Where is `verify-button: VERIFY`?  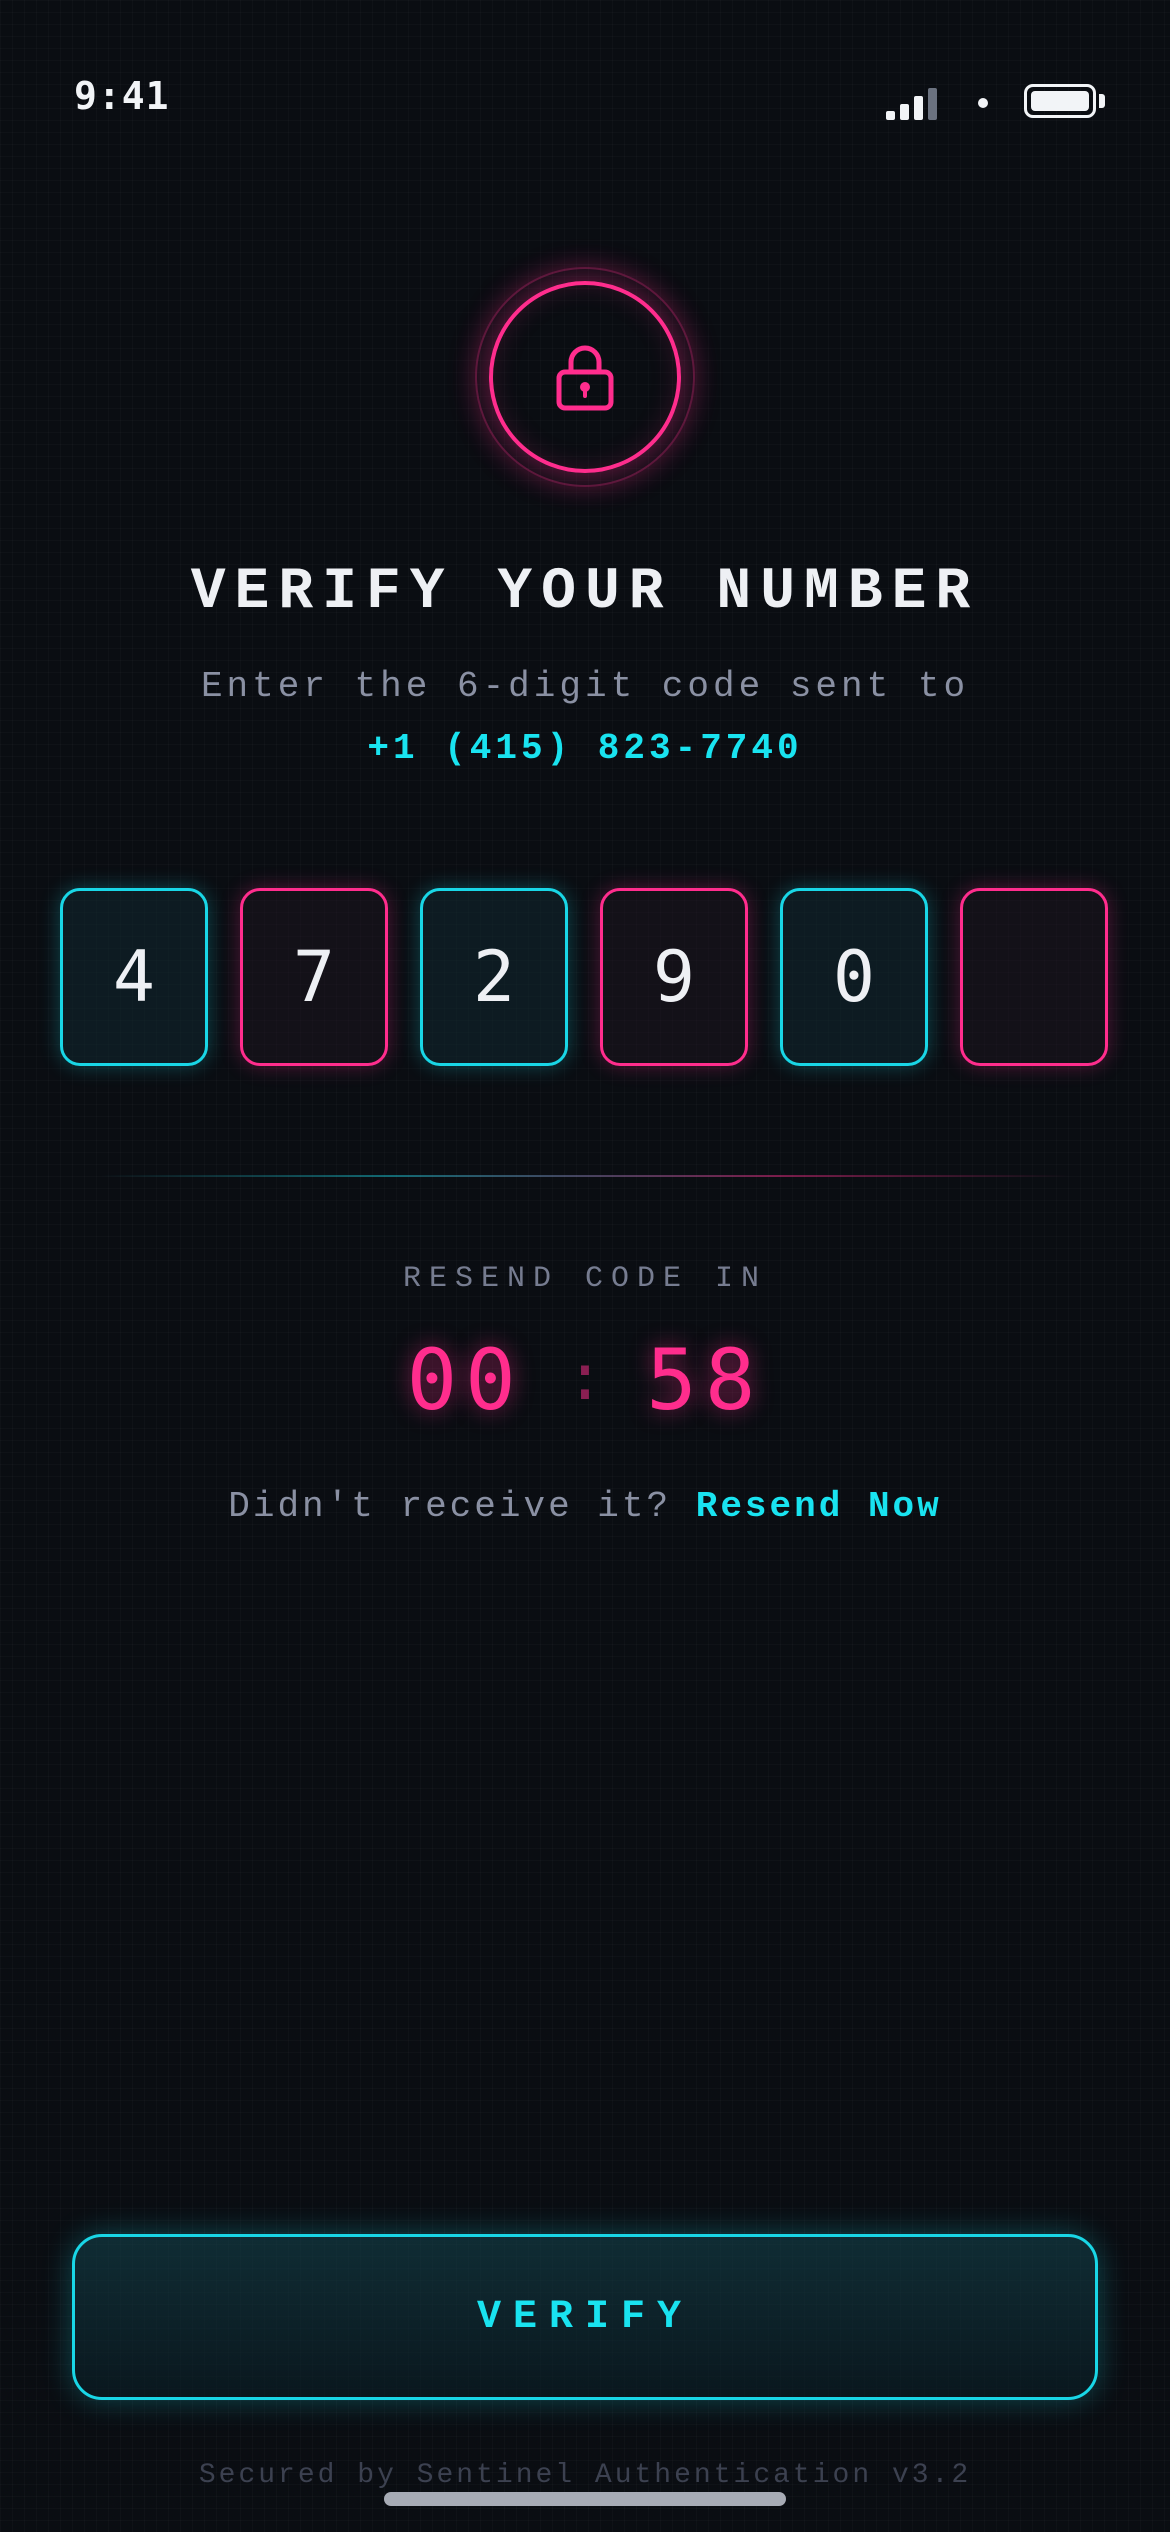 verify-button: VERIFY is located at coordinates (585, 2317).